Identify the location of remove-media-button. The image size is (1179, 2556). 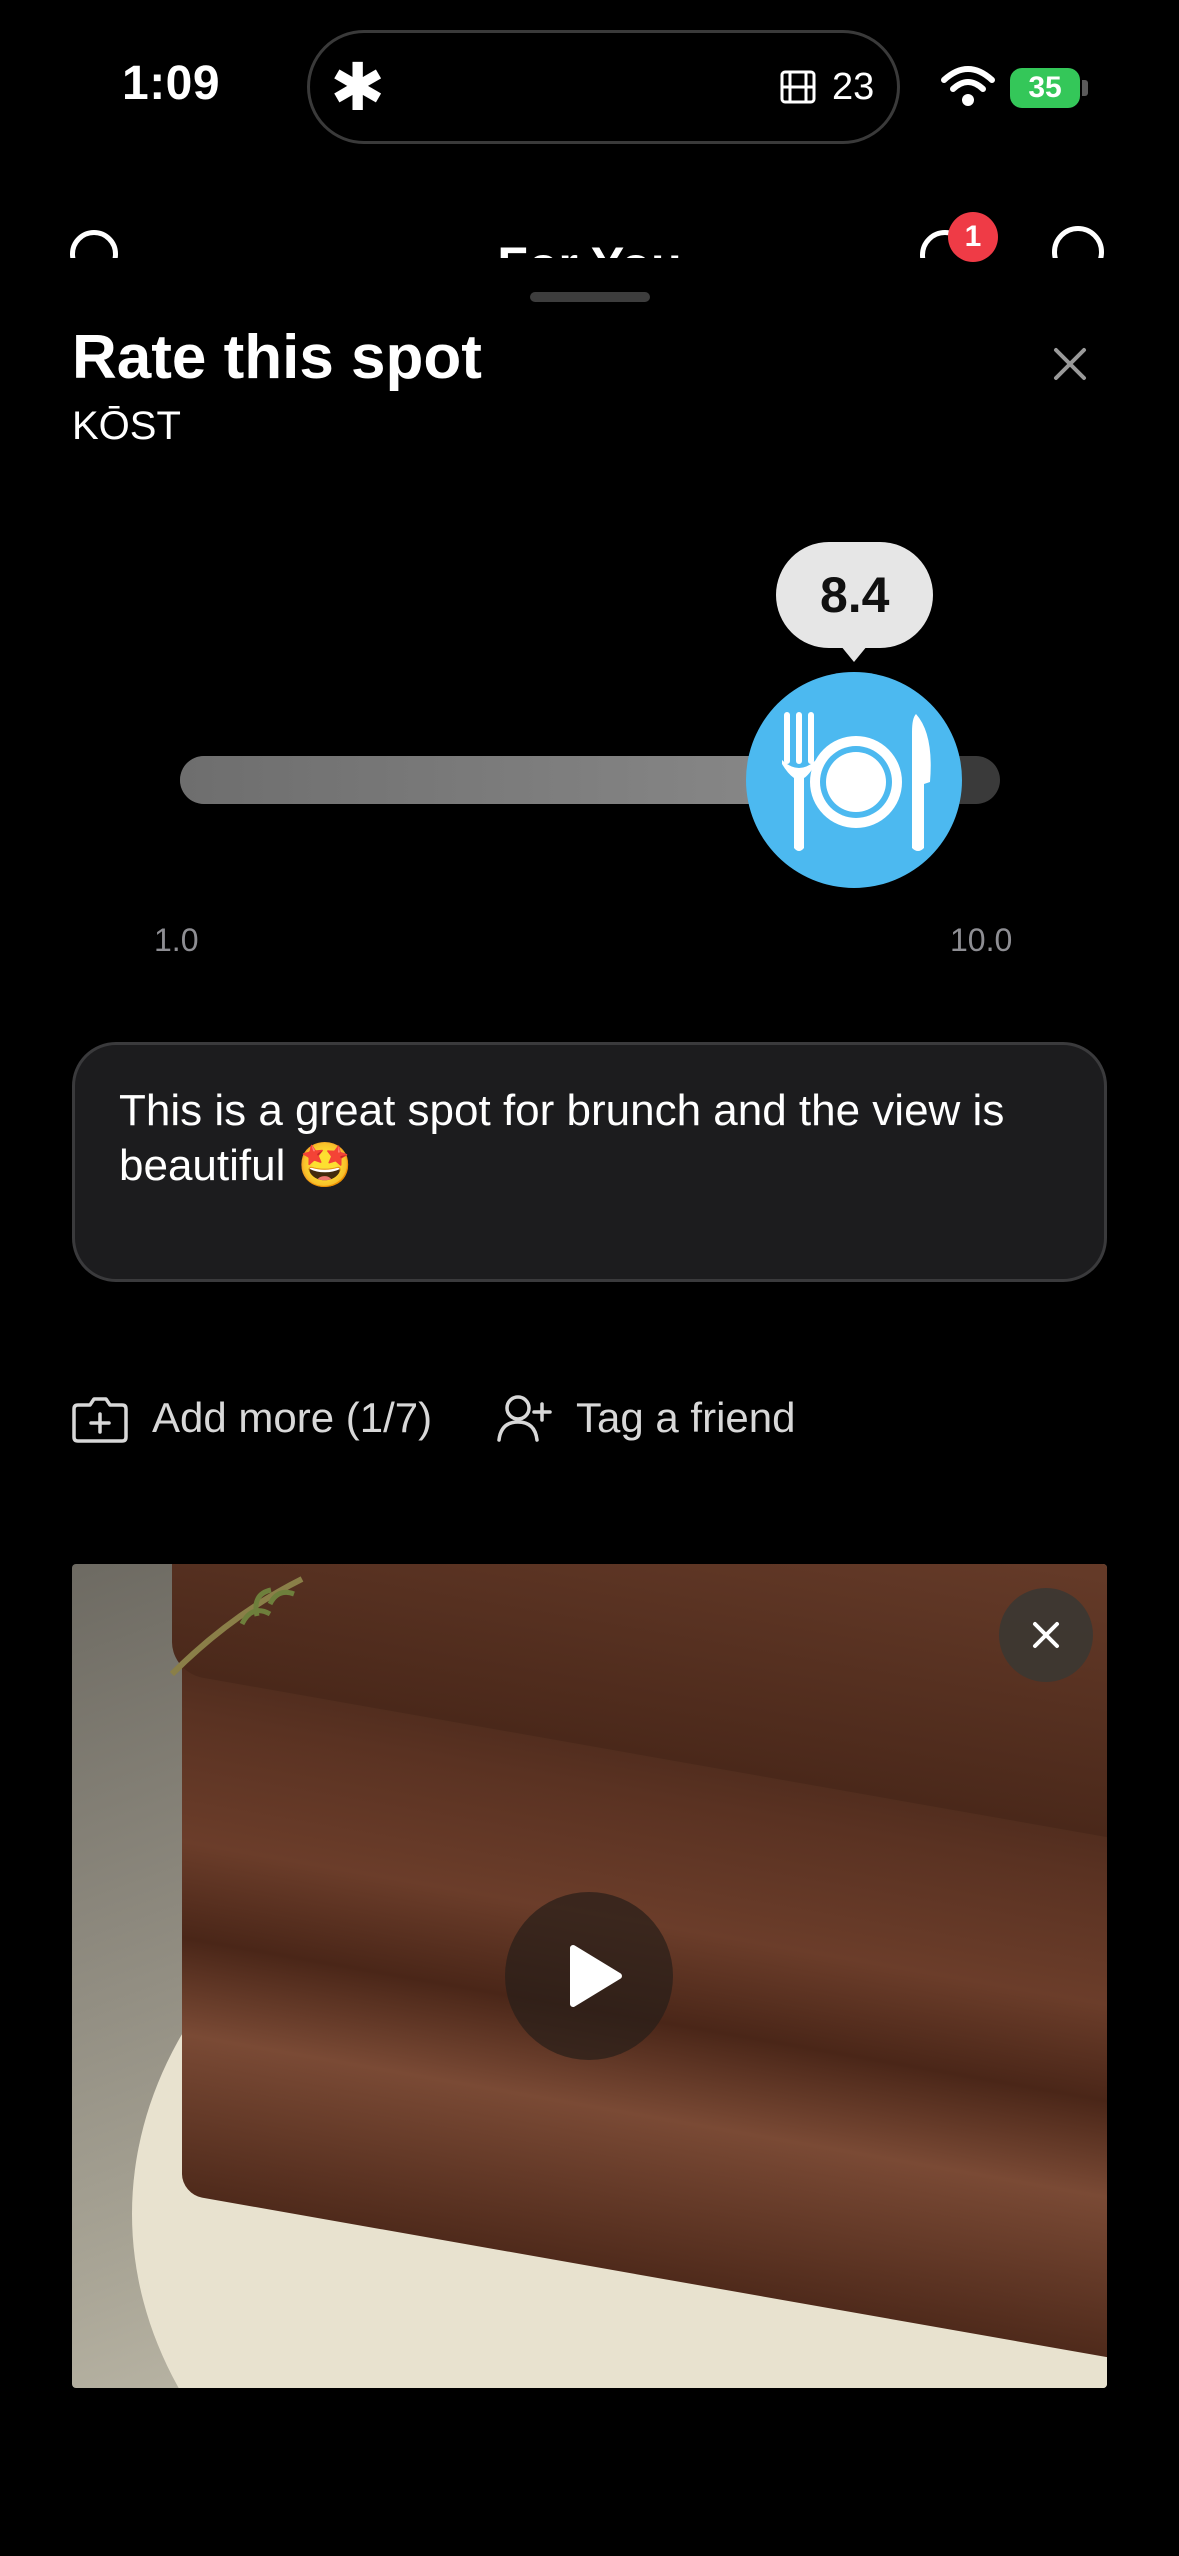
(1046, 1635).